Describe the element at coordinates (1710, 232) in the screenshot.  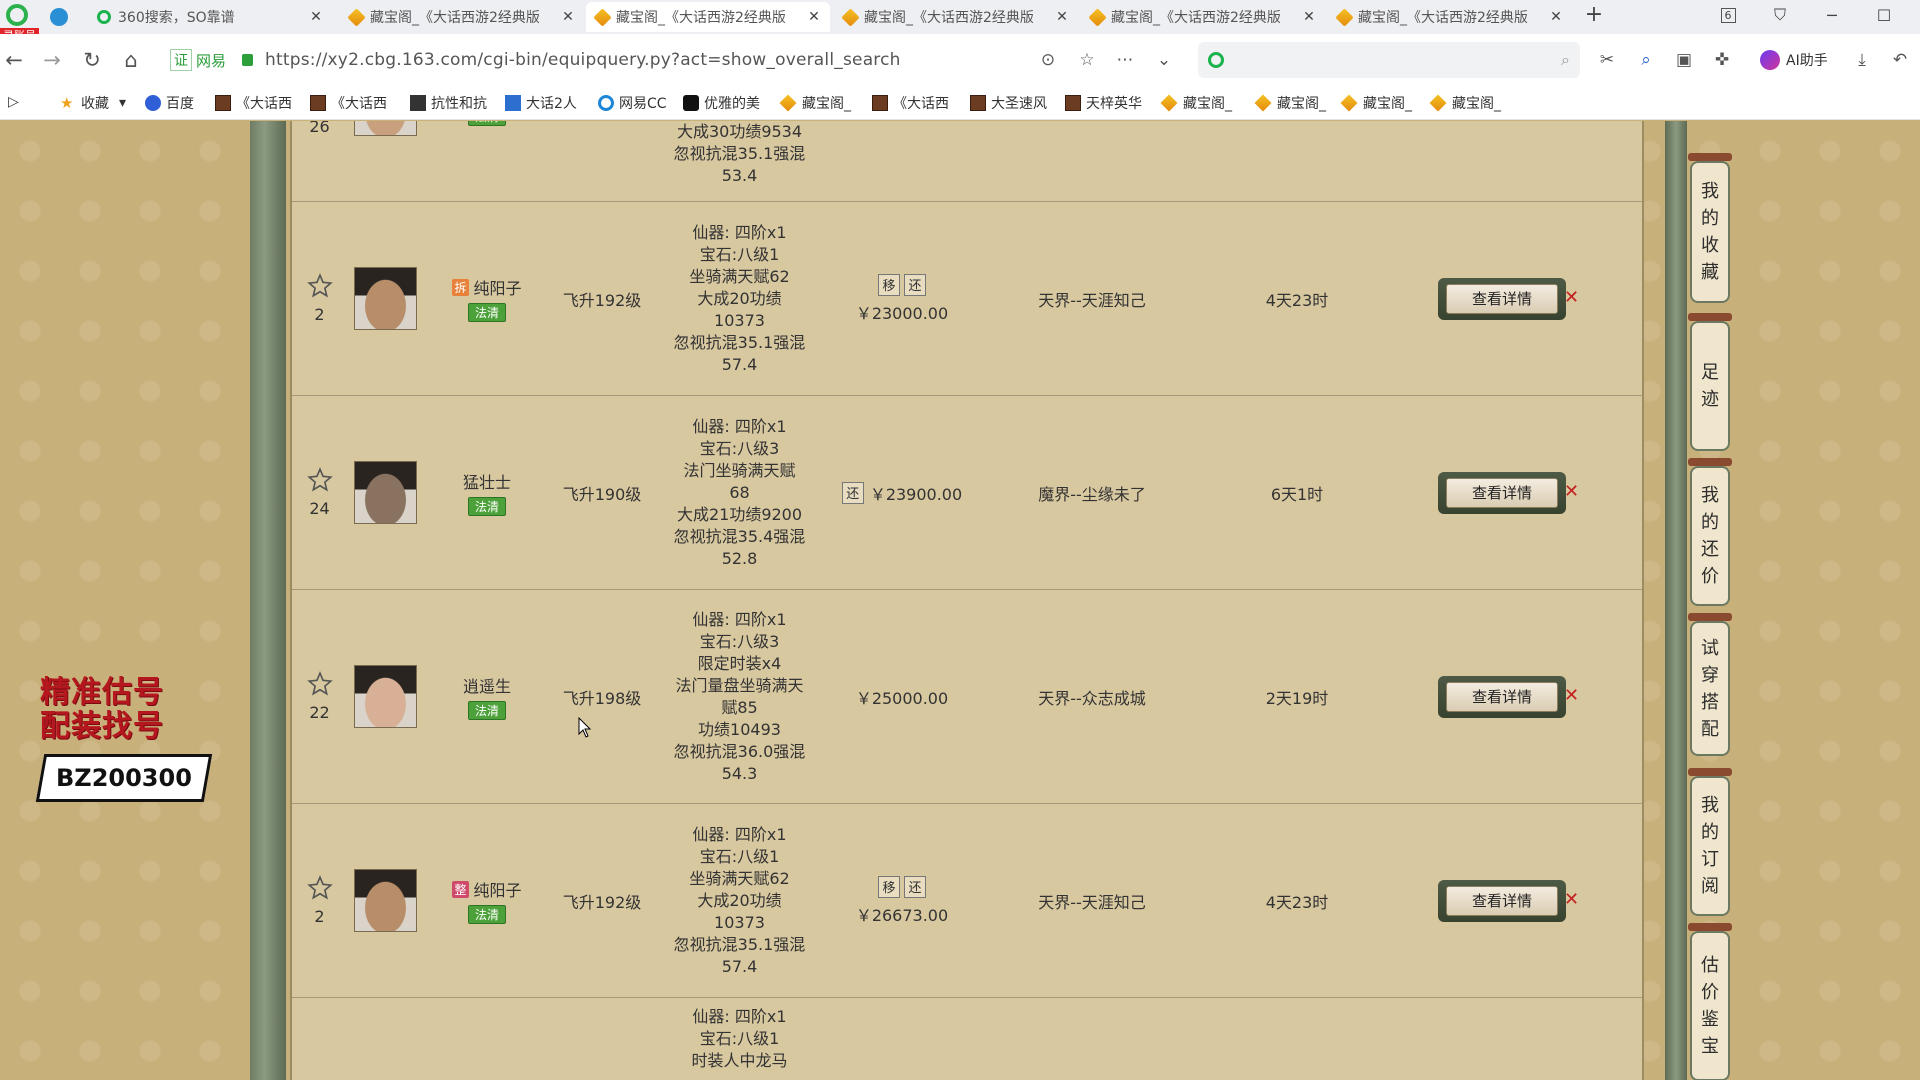
I see `side-nav-item: 我的收藏` at that location.